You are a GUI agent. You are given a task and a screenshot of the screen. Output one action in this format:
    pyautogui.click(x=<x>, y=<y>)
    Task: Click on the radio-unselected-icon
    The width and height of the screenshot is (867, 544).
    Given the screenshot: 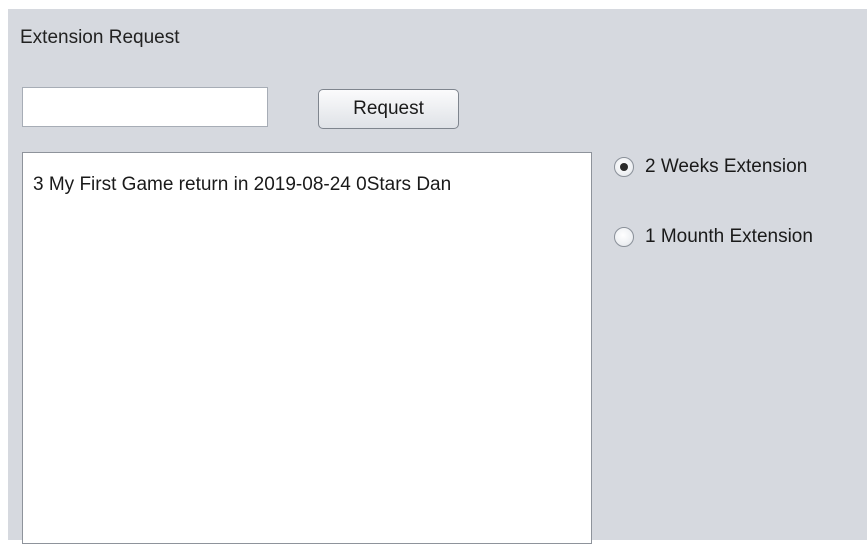 What is the action you would take?
    pyautogui.click(x=624, y=237)
    